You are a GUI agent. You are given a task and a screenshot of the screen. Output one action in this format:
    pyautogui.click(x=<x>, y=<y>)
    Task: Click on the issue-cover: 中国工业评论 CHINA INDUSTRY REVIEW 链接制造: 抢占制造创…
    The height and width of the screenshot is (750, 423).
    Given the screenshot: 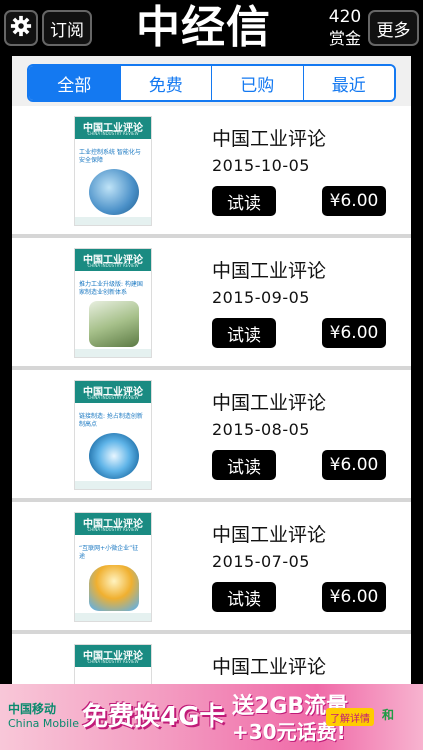 What is the action you would take?
    pyautogui.click(x=113, y=435)
    